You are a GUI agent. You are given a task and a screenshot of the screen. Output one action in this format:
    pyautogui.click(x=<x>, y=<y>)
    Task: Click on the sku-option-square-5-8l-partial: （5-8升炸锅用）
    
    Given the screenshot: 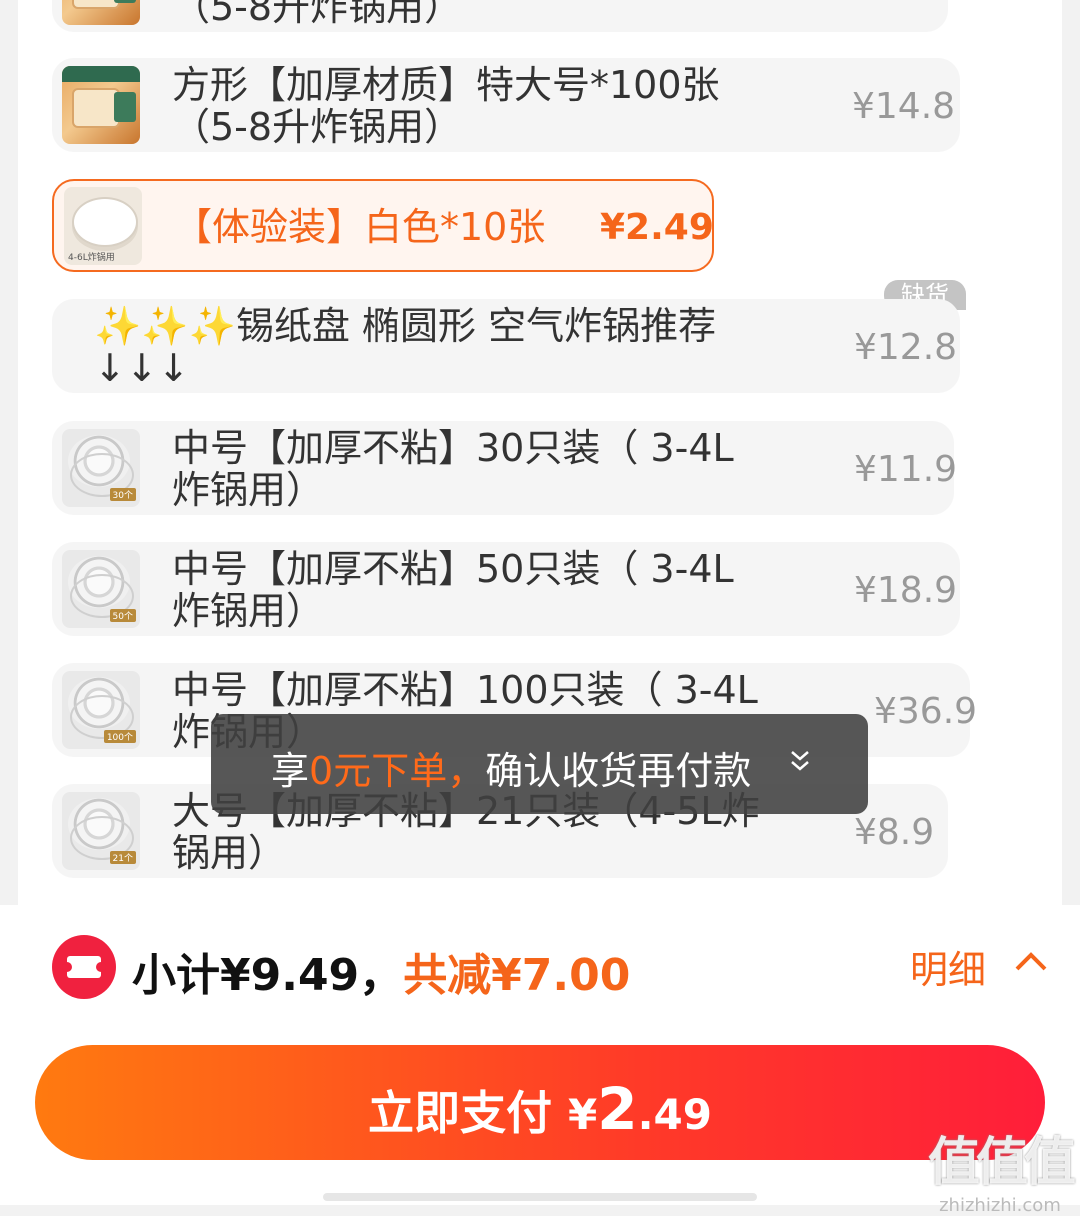 What is the action you would take?
    pyautogui.click(x=500, y=16)
    